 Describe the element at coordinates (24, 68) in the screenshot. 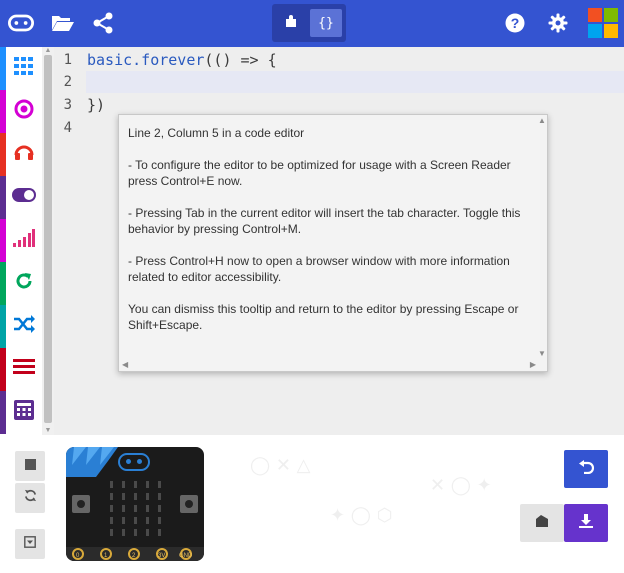

I see `grid-icon` at that location.